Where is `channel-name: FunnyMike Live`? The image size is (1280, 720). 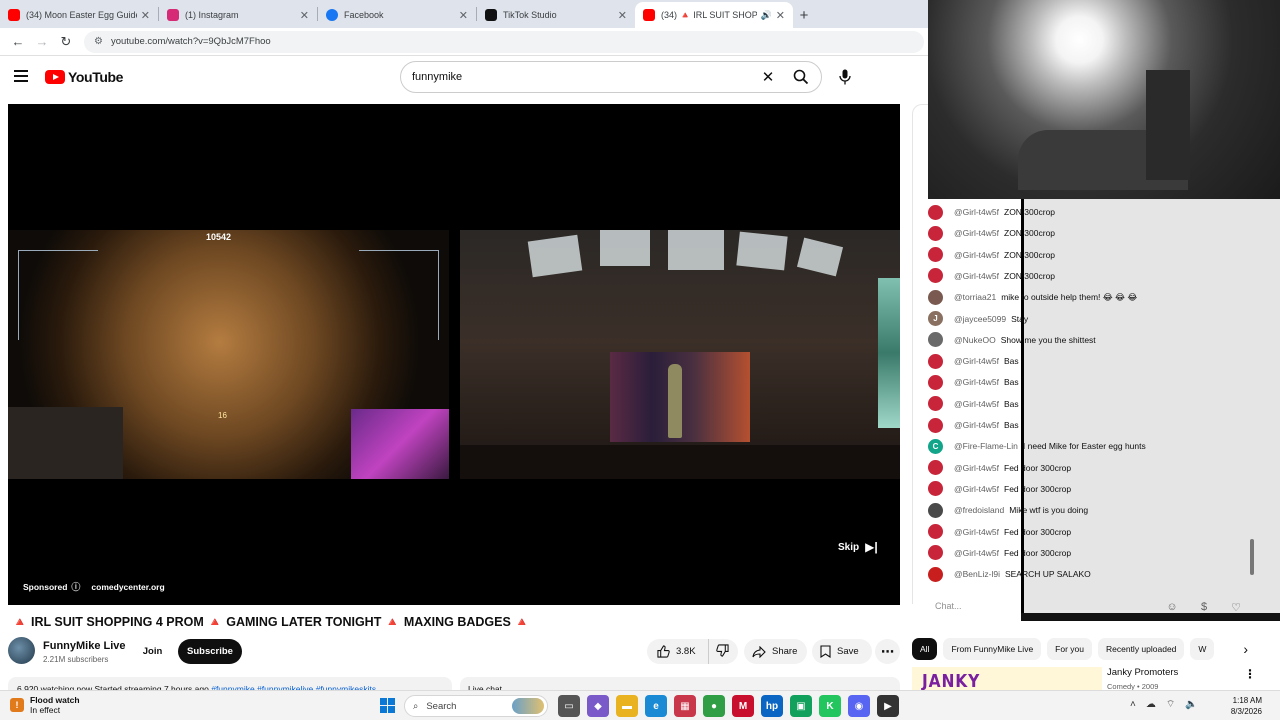
channel-name: FunnyMike Live is located at coordinates (84, 646).